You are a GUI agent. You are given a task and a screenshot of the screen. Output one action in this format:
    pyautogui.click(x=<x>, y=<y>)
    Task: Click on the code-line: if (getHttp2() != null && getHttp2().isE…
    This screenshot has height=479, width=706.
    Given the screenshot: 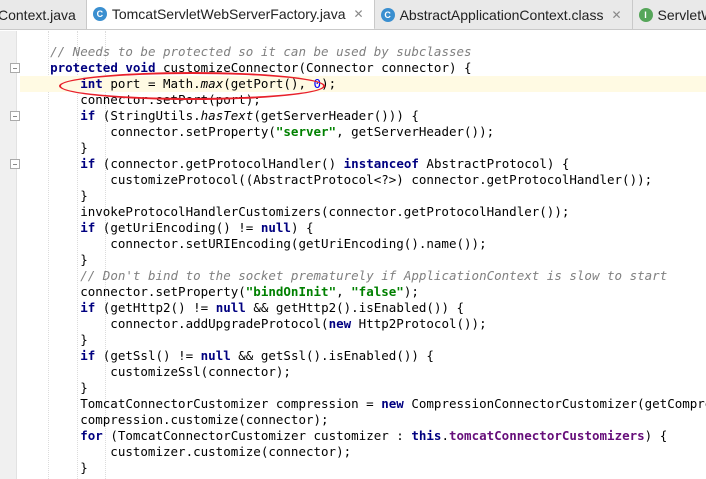 What is the action you would take?
    pyautogui.click(x=363, y=308)
    